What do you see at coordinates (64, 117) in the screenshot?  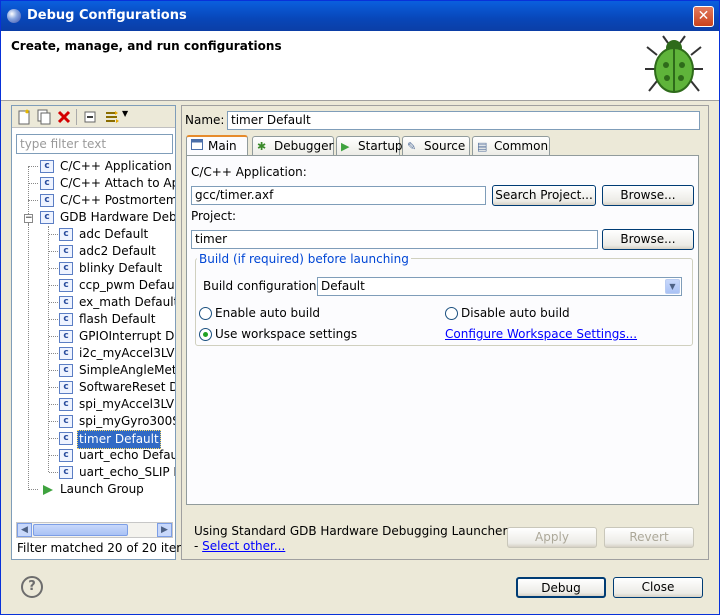 I see `delete-configuration-icon` at bounding box center [64, 117].